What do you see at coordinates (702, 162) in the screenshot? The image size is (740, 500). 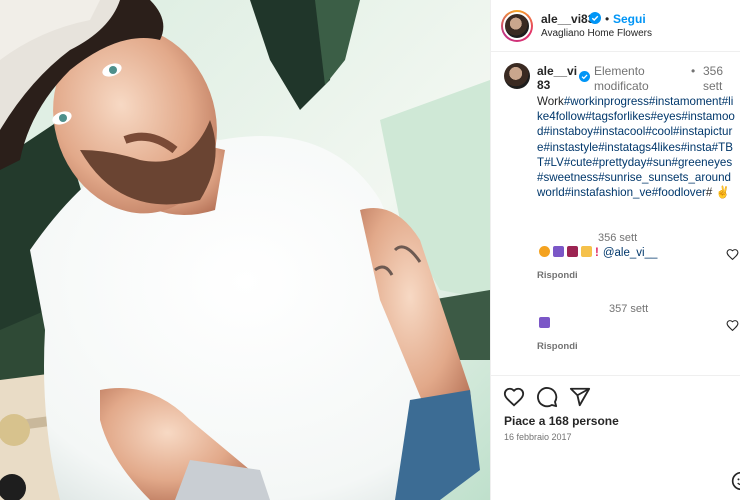 I see `hashtag-link: #greeneyes` at bounding box center [702, 162].